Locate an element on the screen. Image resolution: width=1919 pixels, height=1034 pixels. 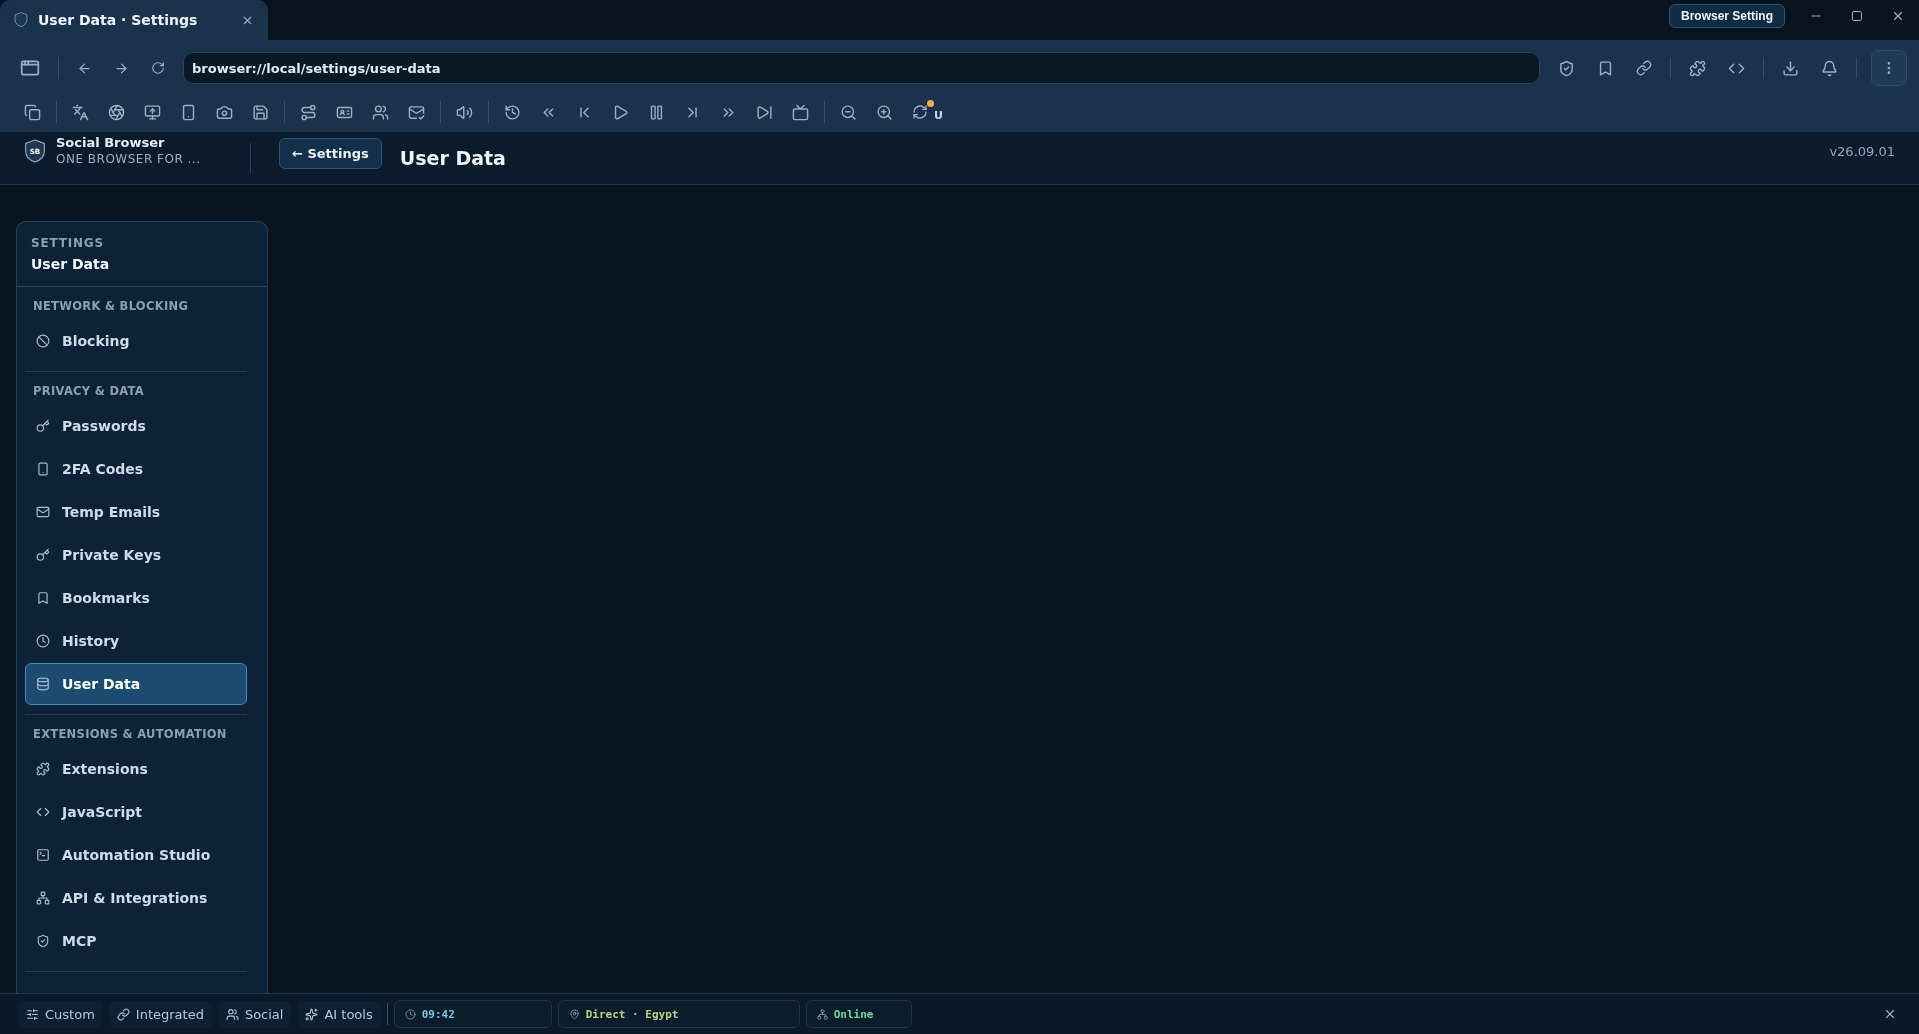
translate-icon is located at coordinates (80, 112).